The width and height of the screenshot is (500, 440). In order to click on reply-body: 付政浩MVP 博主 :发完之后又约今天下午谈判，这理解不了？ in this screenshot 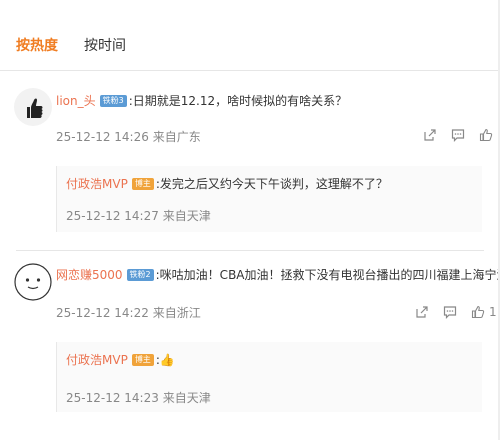, I will do `click(227, 184)`.